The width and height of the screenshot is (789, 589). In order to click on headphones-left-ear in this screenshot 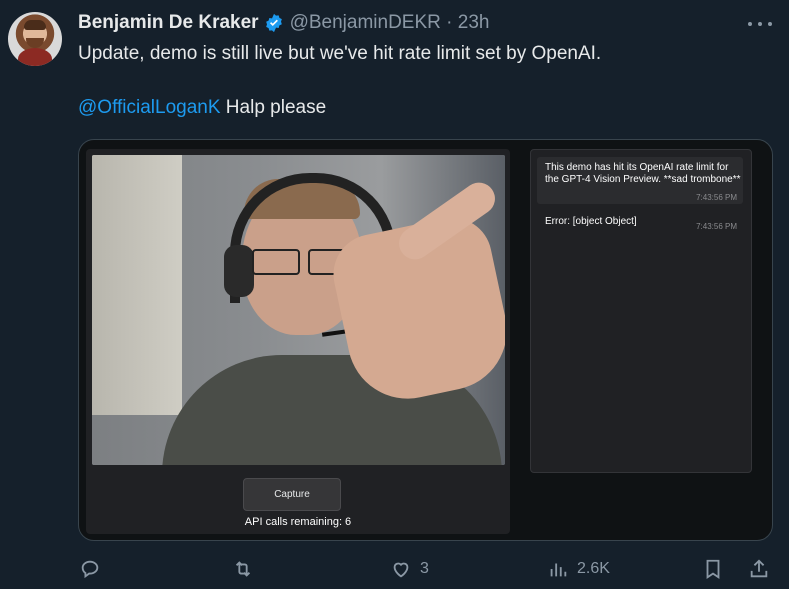, I will do `click(239, 271)`.